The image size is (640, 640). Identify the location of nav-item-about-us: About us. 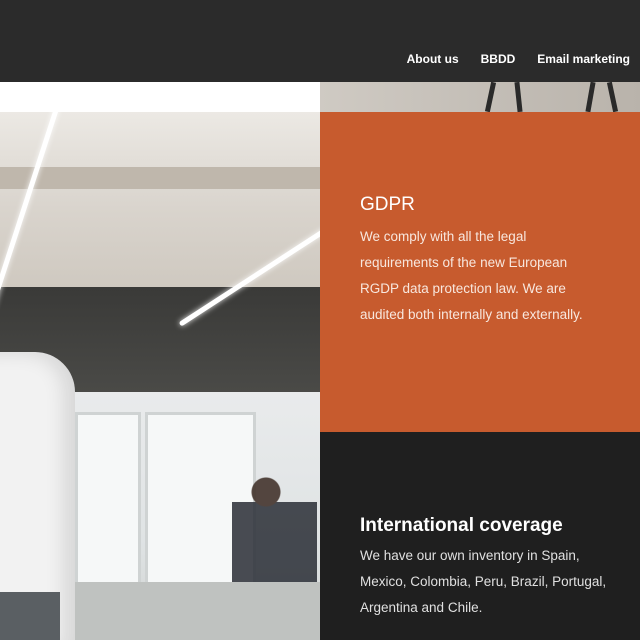
(433, 59).